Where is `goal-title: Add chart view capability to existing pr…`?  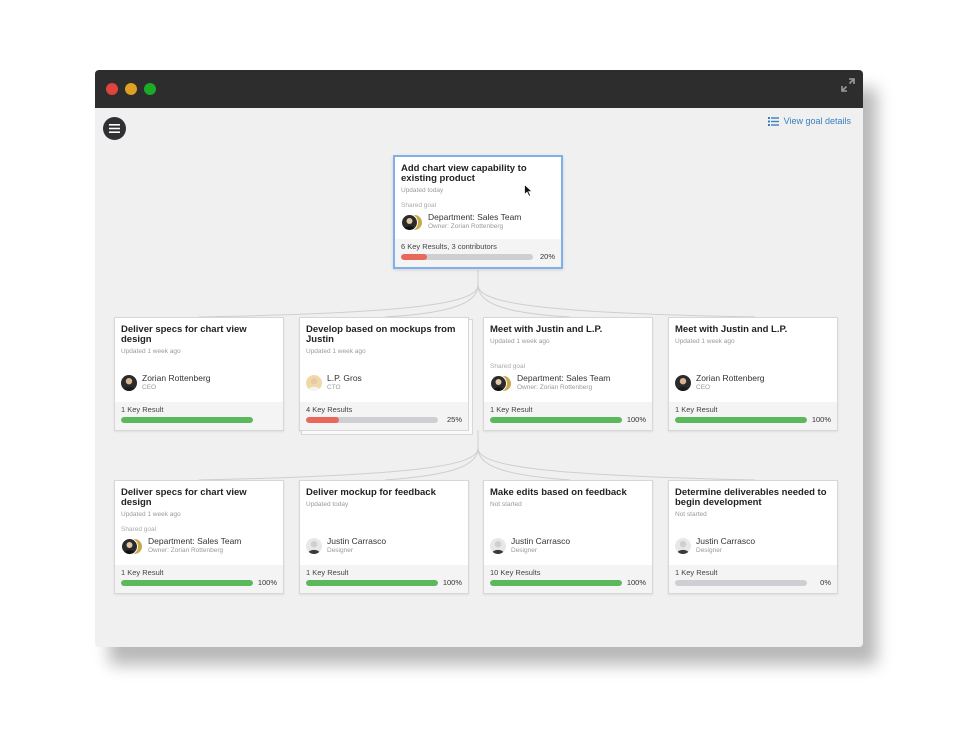 goal-title: Add chart view capability to existing pr… is located at coordinates (477, 174).